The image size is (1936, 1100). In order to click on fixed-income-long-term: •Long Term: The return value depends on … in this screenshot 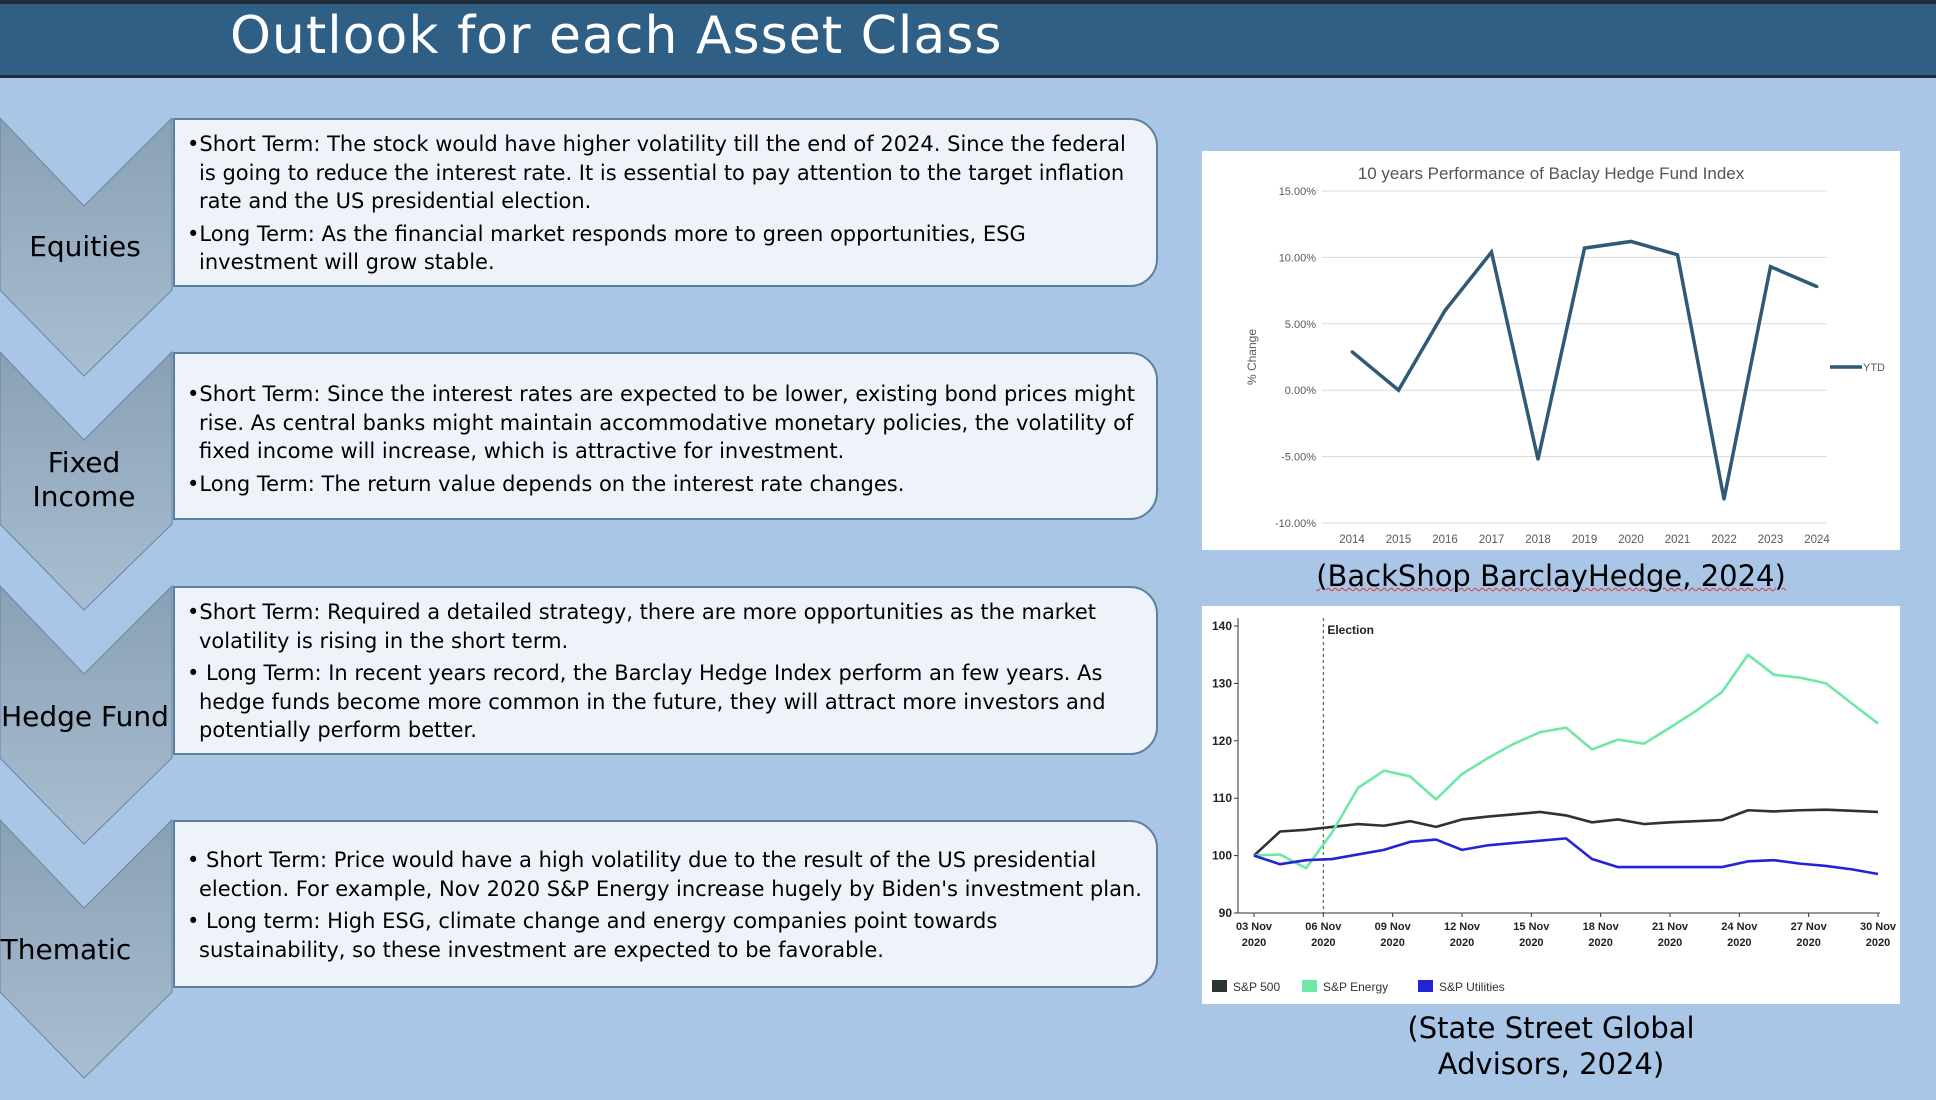, I will do `click(546, 483)`.